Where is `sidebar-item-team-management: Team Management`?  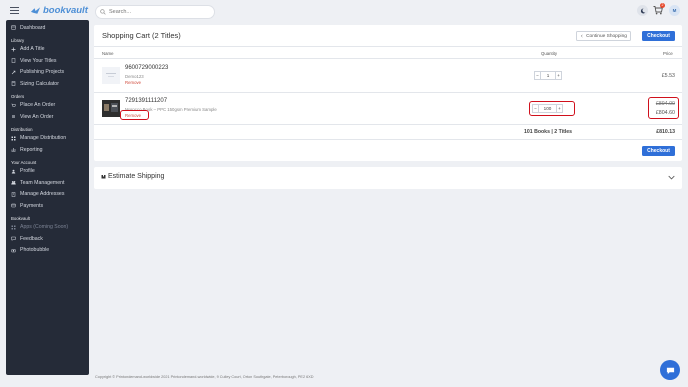
sidebar-item-team-management: Team Management is located at coordinates (47, 183).